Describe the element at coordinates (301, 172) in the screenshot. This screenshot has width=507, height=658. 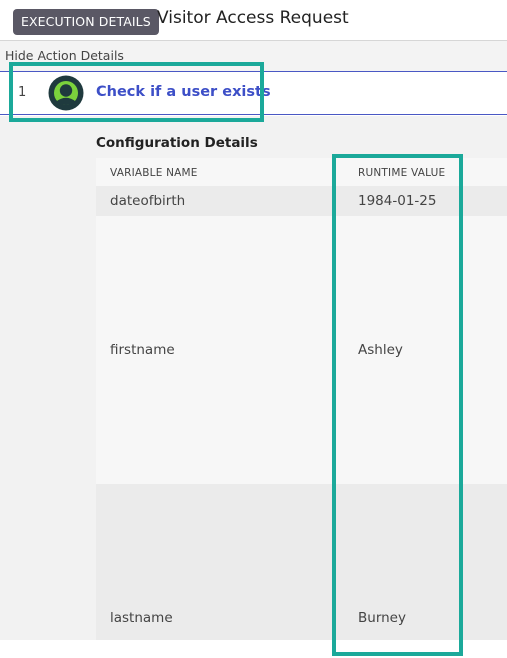
I see `table-header-row: VARIABLE NAME RUNTIME VALUE` at that location.